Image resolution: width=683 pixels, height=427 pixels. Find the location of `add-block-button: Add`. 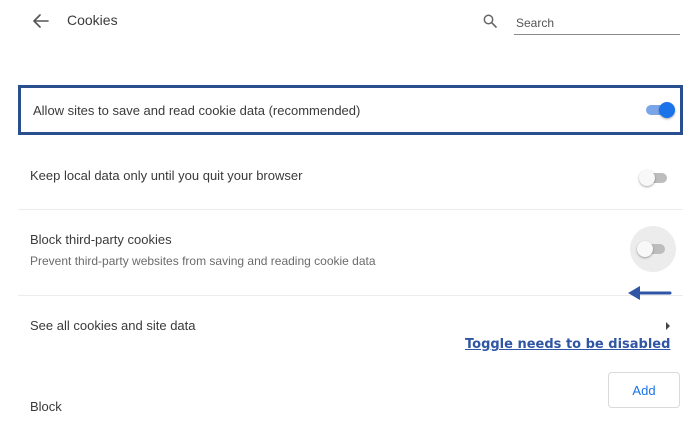

add-block-button: Add is located at coordinates (644, 390).